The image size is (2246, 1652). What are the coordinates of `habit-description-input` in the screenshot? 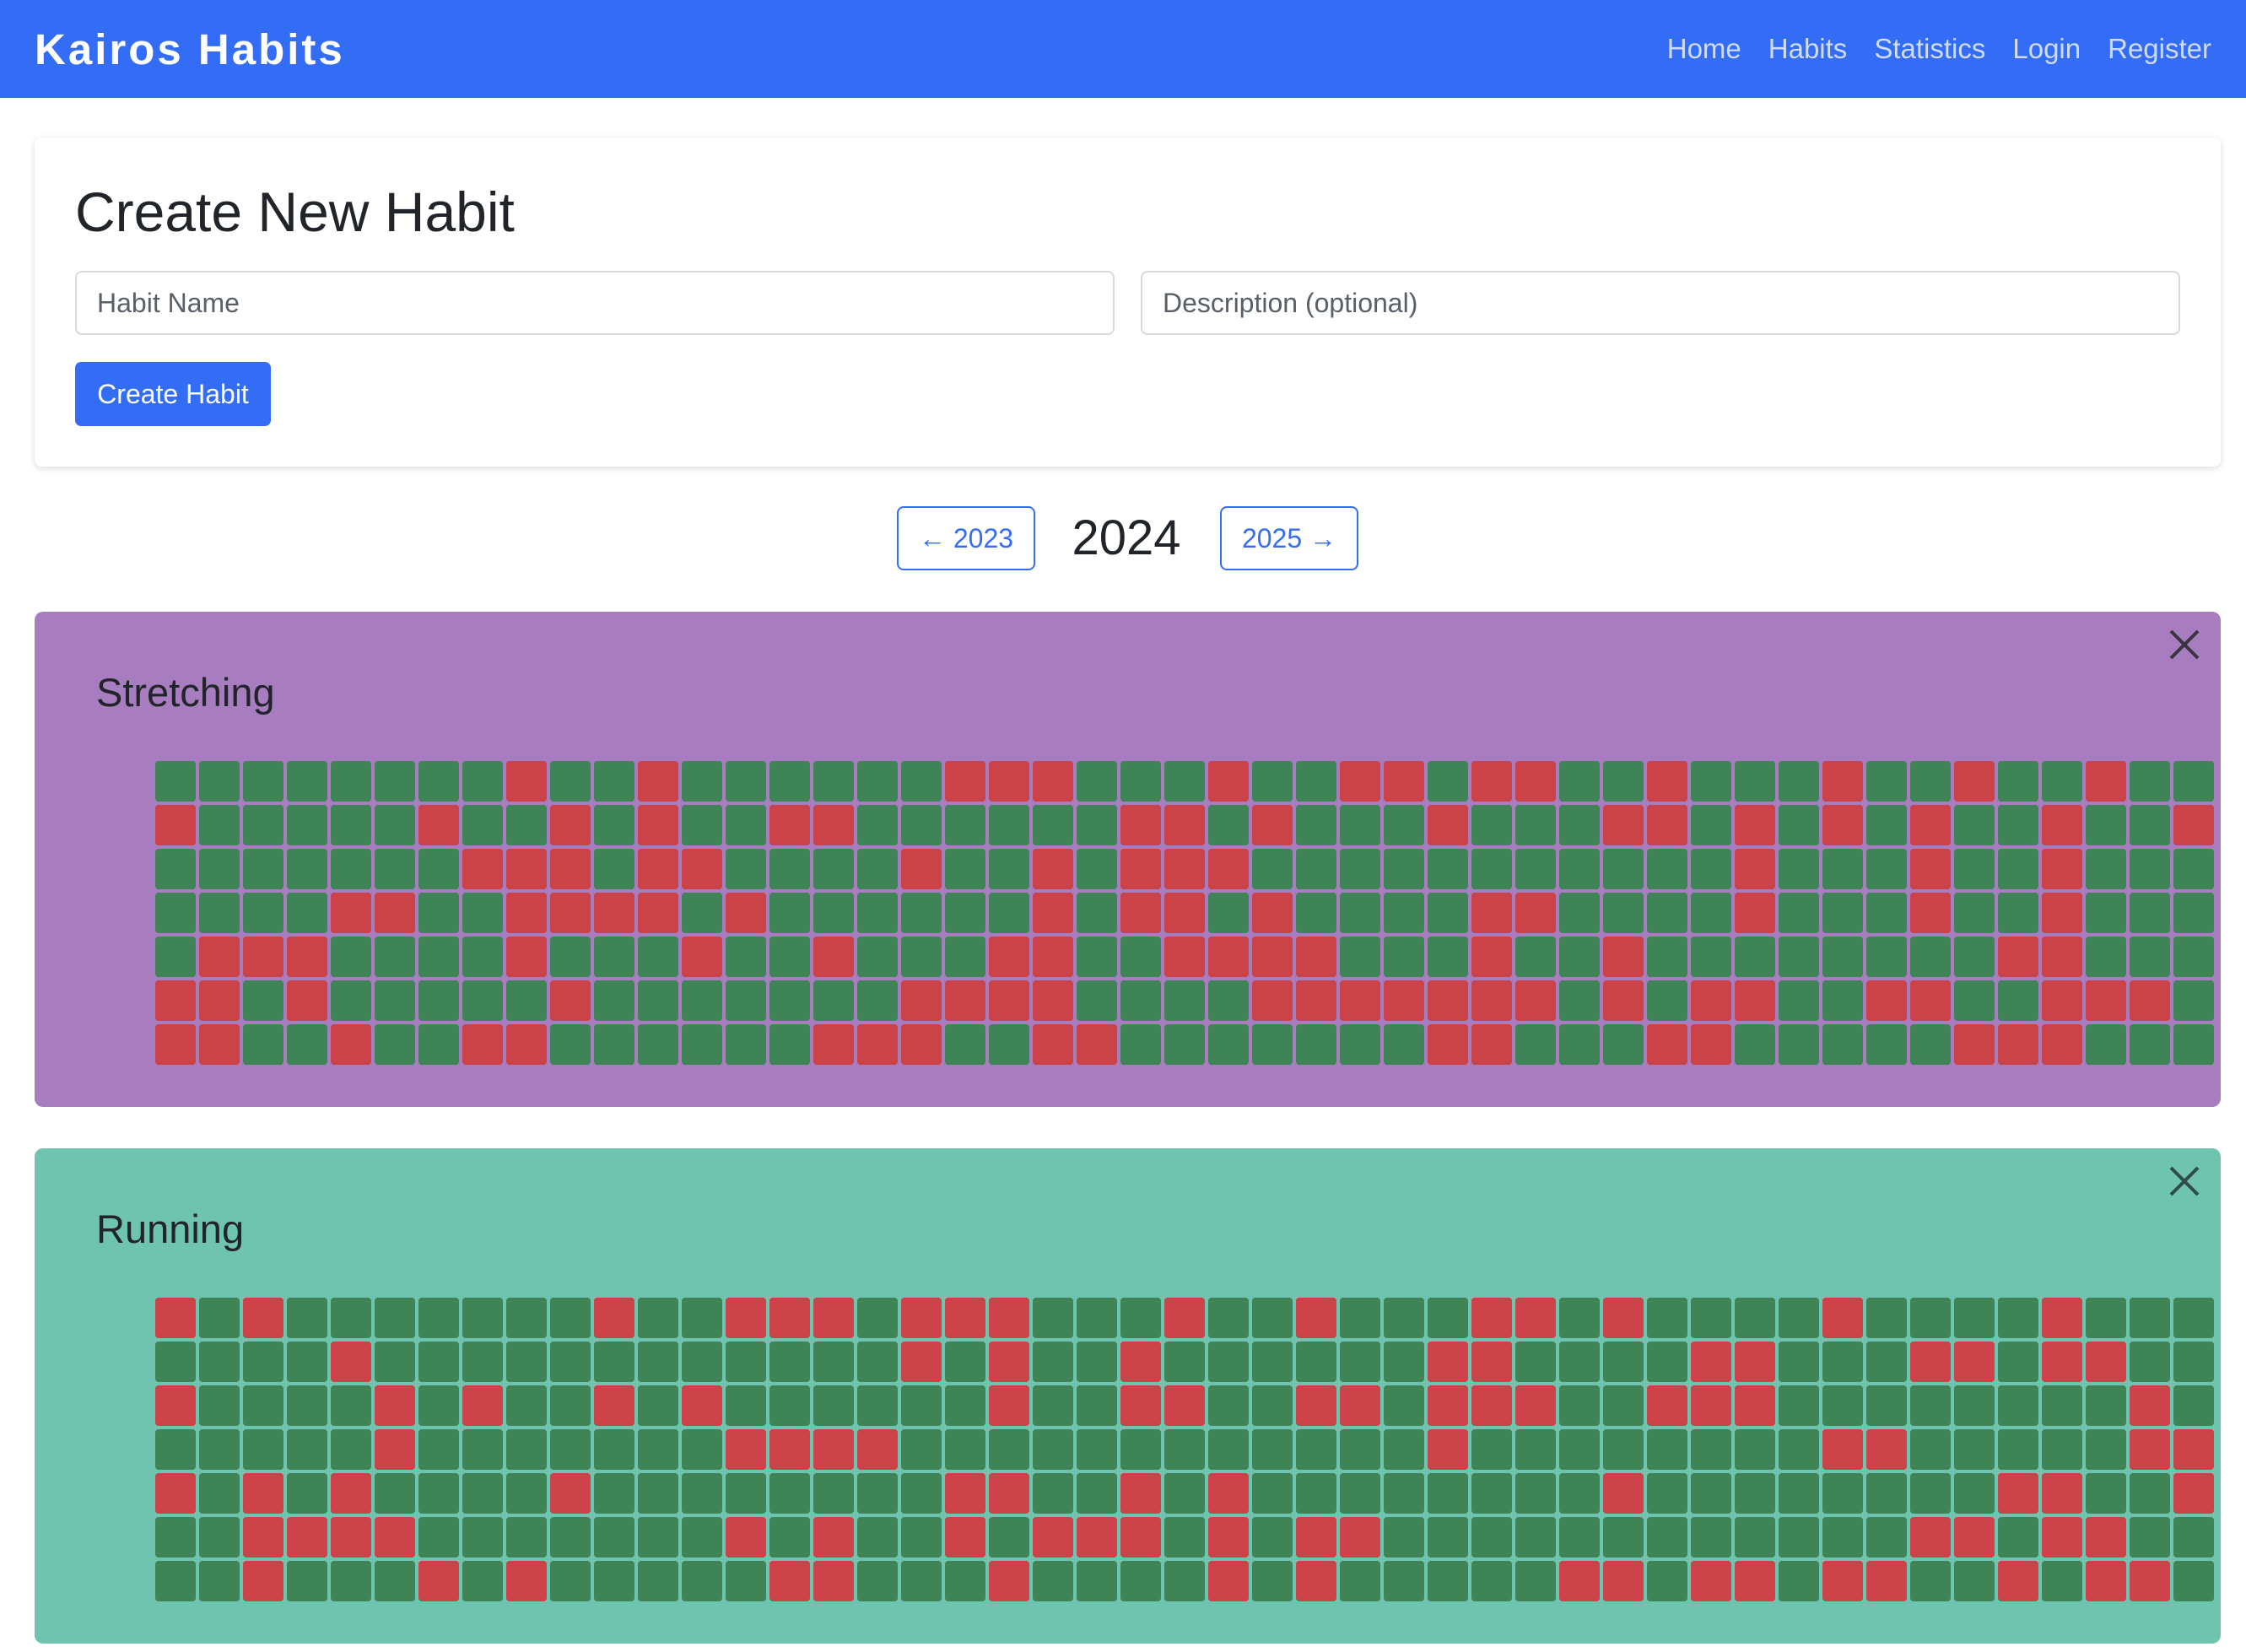 It's located at (1660, 303).